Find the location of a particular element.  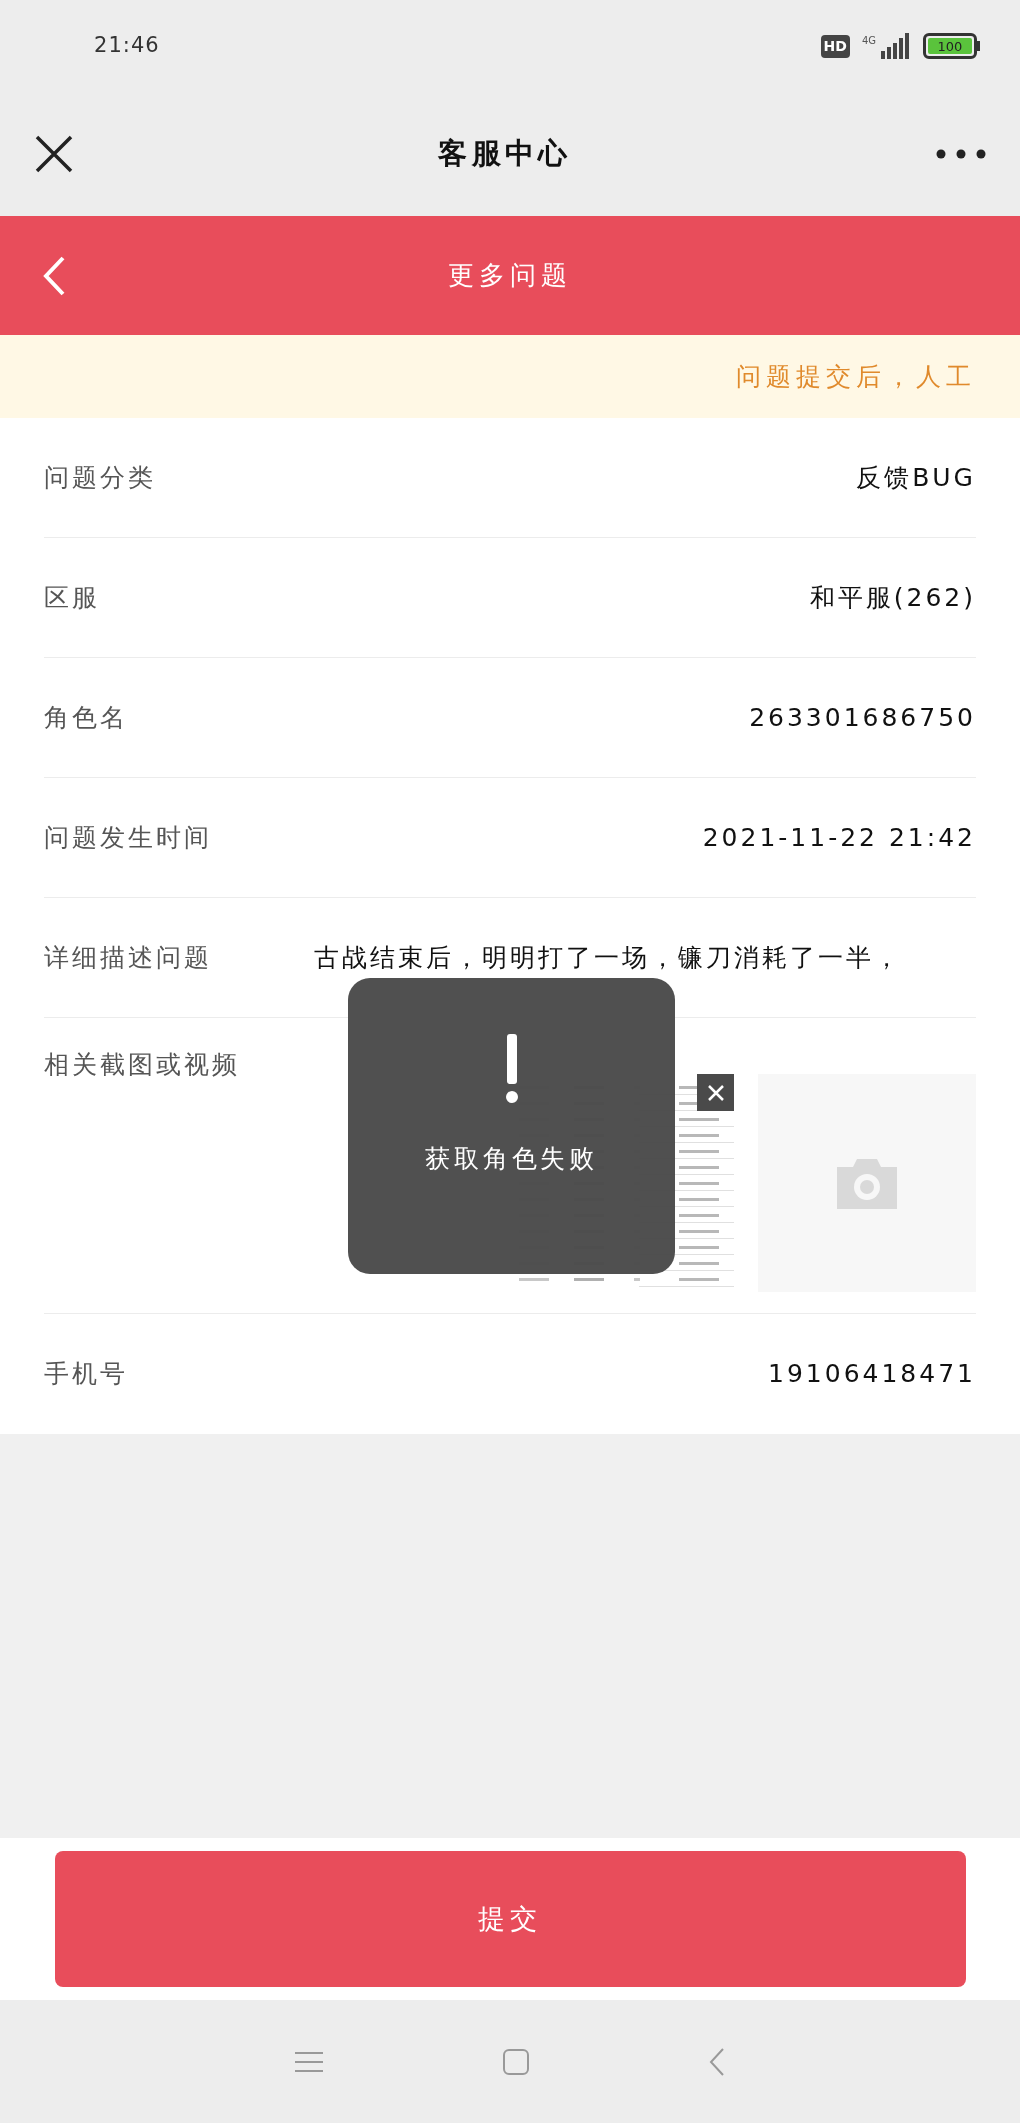

home-icon is located at coordinates (516, 2061).